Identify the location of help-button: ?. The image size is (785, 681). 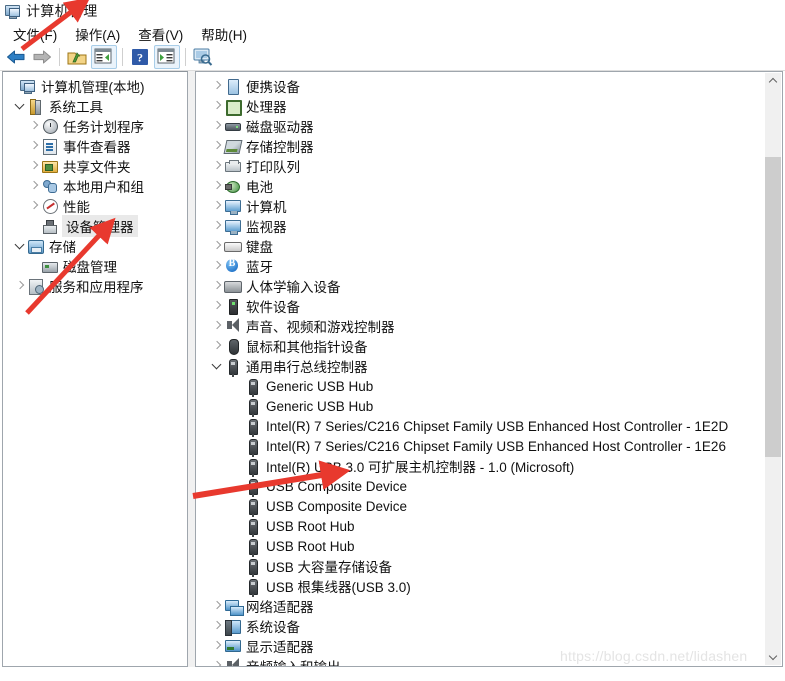
(140, 57).